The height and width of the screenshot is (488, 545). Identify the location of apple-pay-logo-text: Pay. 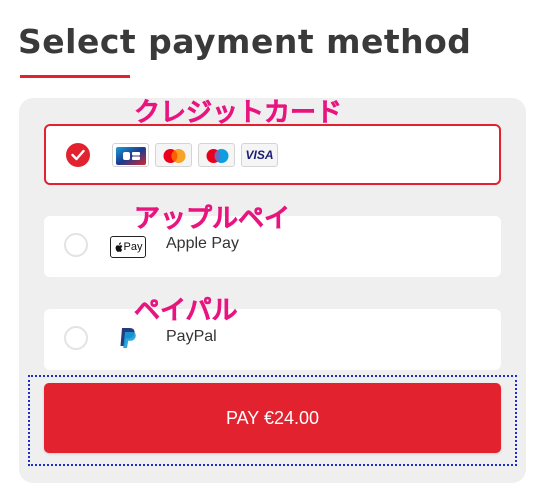
(133, 247).